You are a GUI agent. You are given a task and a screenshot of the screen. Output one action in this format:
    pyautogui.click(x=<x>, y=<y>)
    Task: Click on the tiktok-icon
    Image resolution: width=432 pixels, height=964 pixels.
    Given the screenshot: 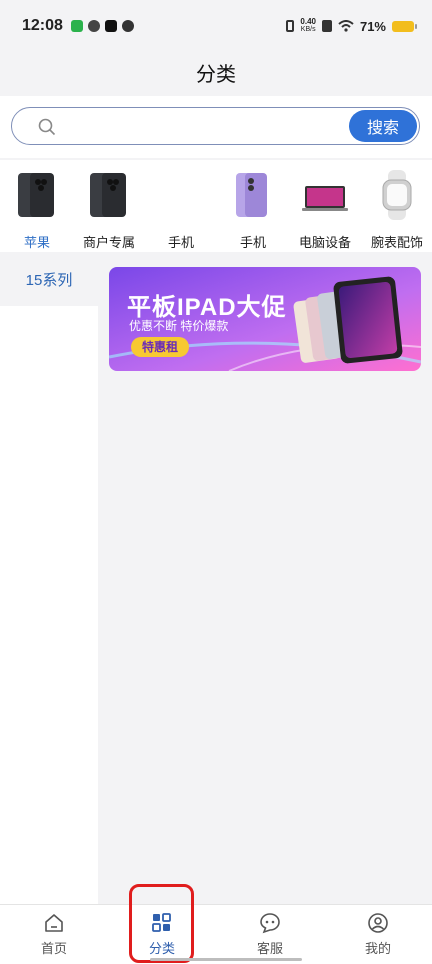 What is the action you would take?
    pyautogui.click(x=110, y=26)
    